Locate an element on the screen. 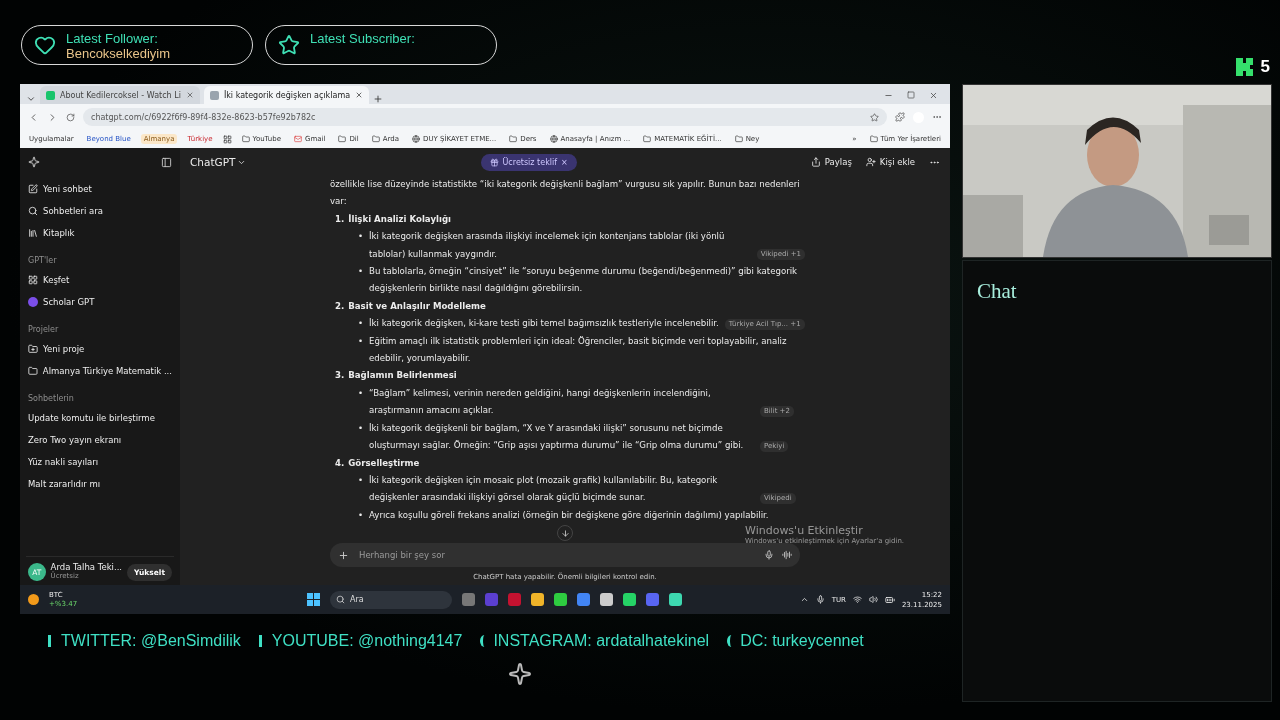 The image size is (1280, 720). bullet-text: İki kategorik değişken arasında ilişkiyi incelemek için kontenjans tablolar (iki yönlü tablolar) kullanmak yaygındır. is located at coordinates (547, 245).